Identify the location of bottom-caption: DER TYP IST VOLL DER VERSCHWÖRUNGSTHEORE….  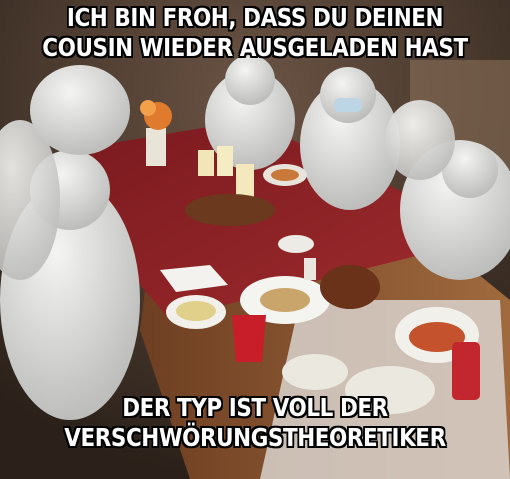
(255, 423).